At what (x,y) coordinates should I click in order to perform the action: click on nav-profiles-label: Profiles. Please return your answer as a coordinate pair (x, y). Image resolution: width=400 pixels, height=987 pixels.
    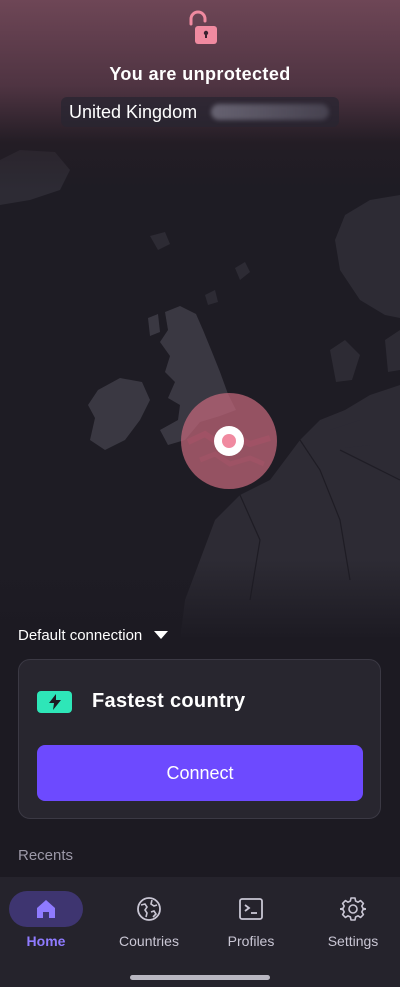
    Looking at the image, I should click on (251, 941).